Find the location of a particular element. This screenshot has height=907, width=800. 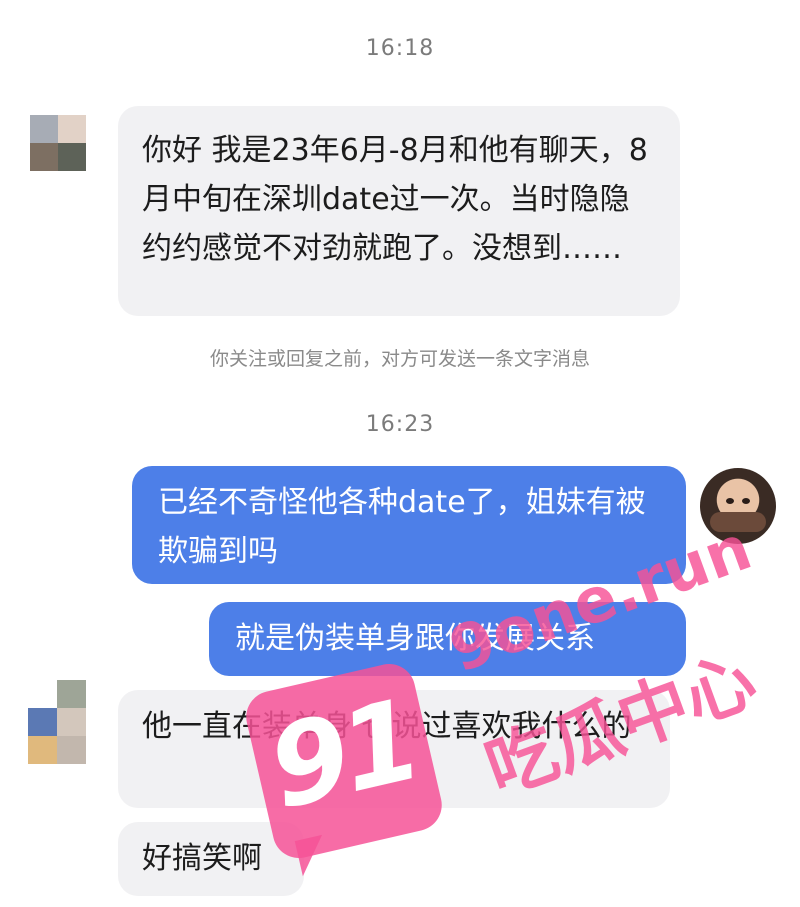

timestamp: 16:23 is located at coordinates (400, 424).